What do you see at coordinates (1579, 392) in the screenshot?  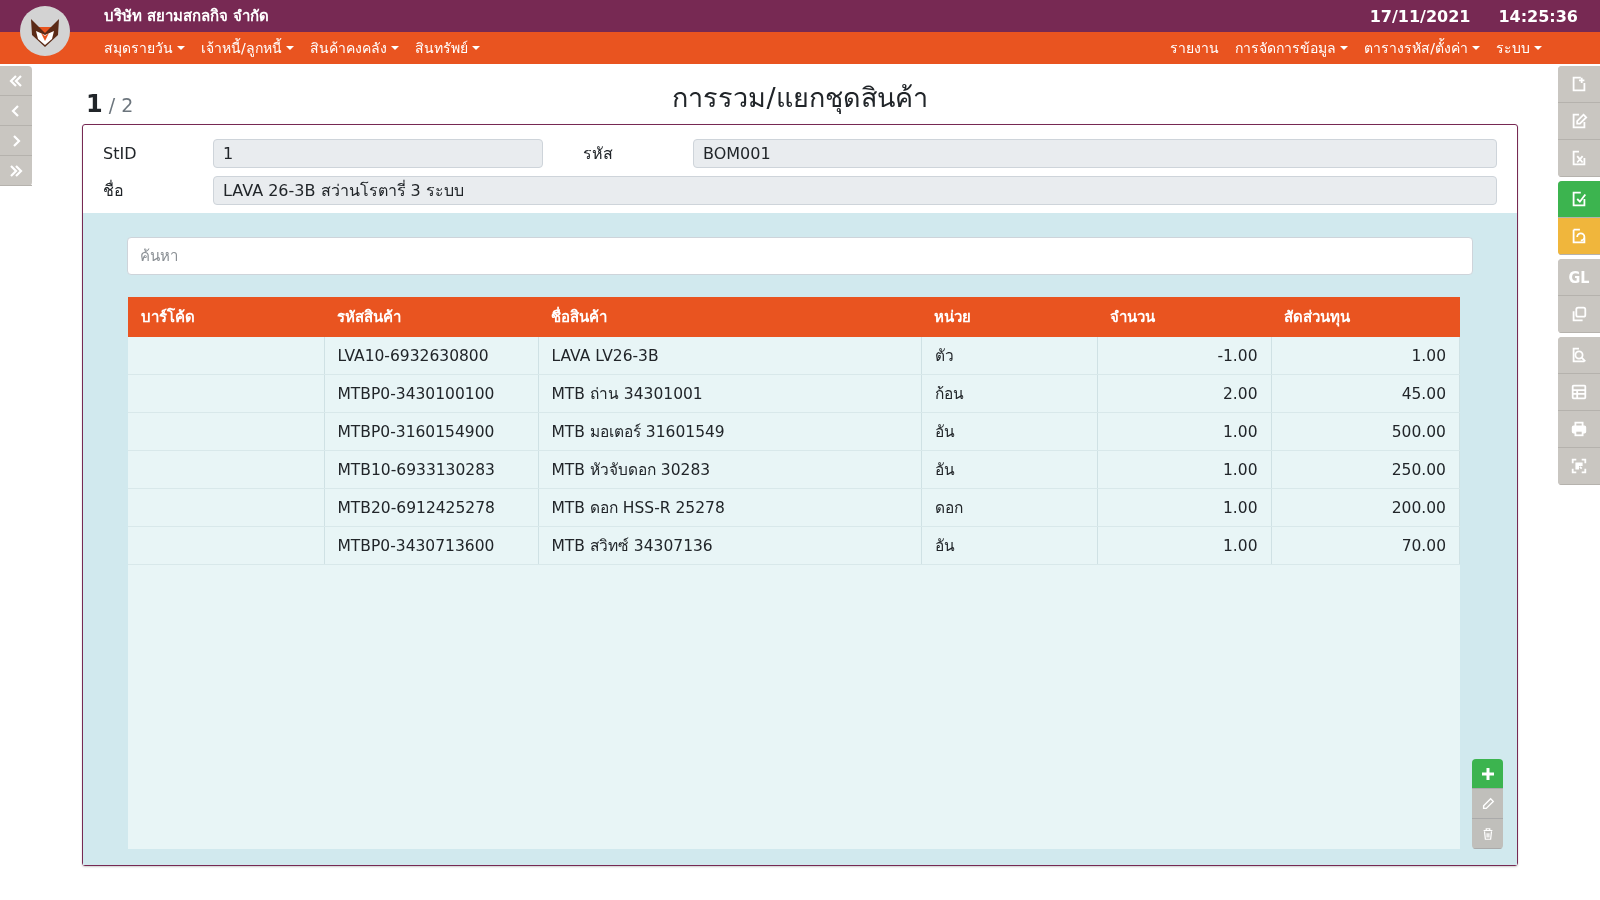 I see `table-icon` at bounding box center [1579, 392].